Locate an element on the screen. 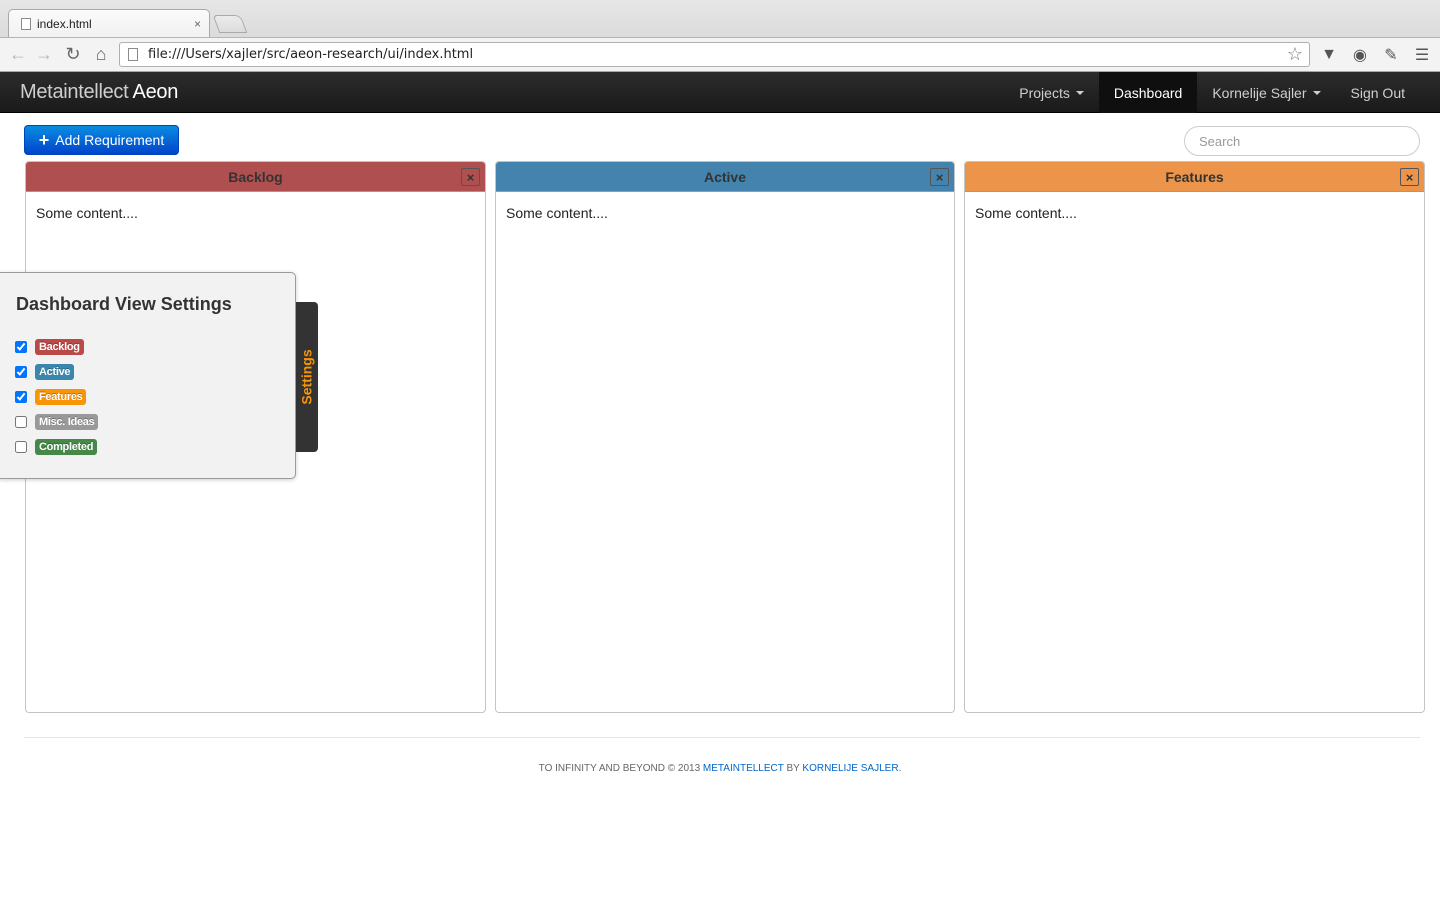 The height and width of the screenshot is (900, 1440). completed-checkbox is located at coordinates (21, 446).